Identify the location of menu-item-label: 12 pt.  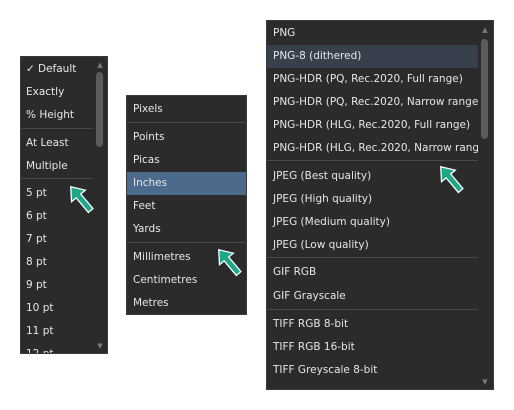
(40, 351).